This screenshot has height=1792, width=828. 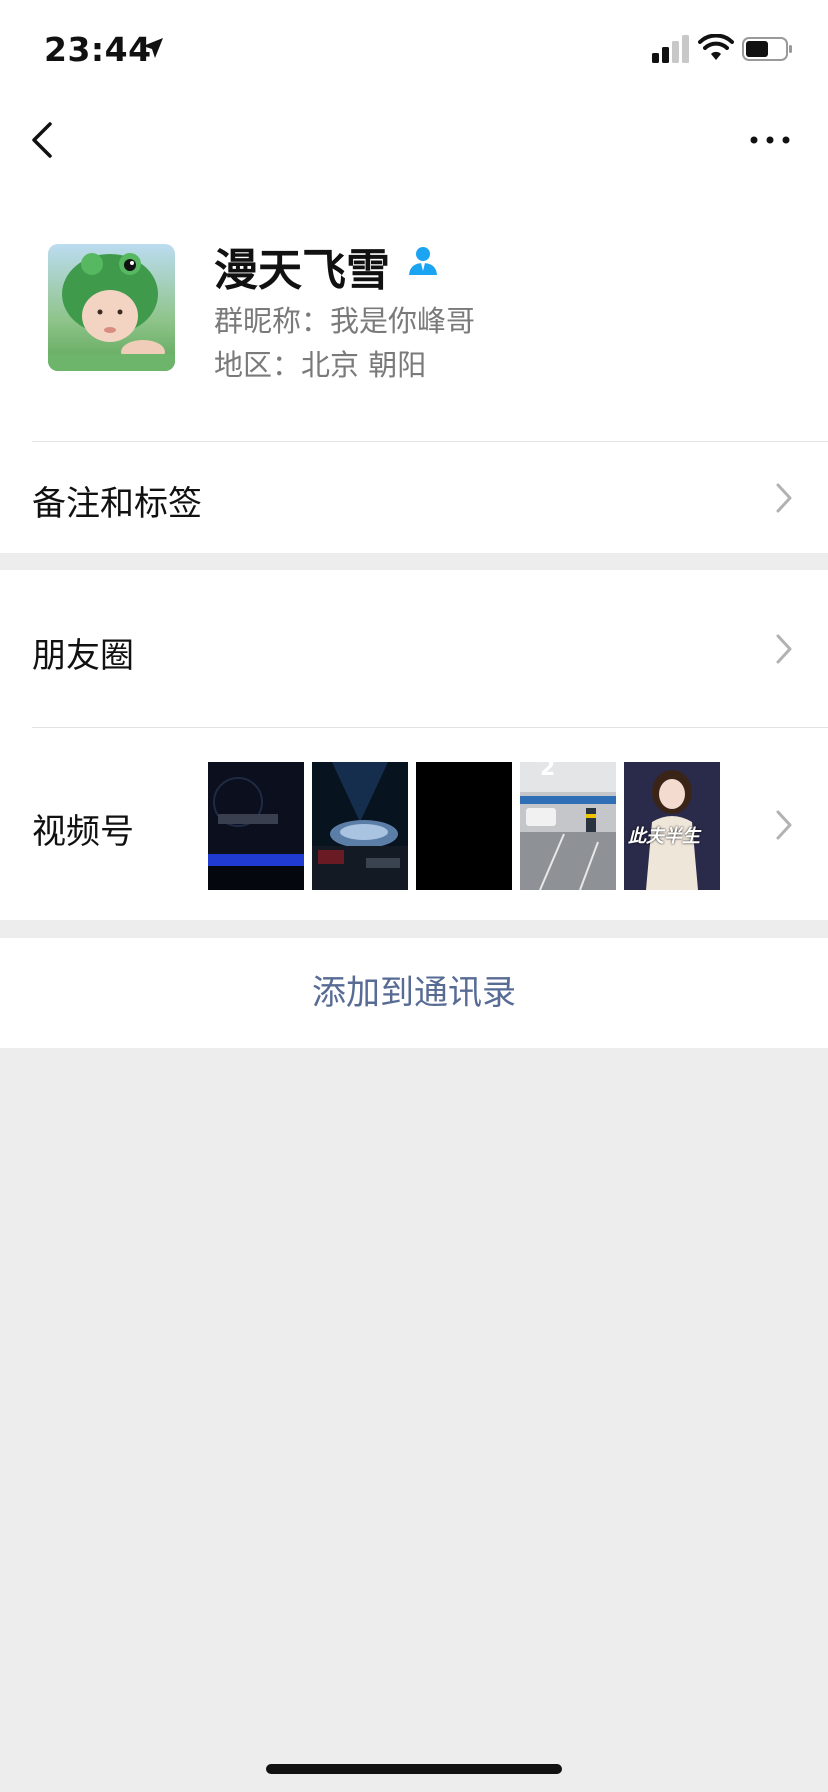 What do you see at coordinates (414, 497) in the screenshot?
I see `remarks-and-tags-cell: 备注和标签` at bounding box center [414, 497].